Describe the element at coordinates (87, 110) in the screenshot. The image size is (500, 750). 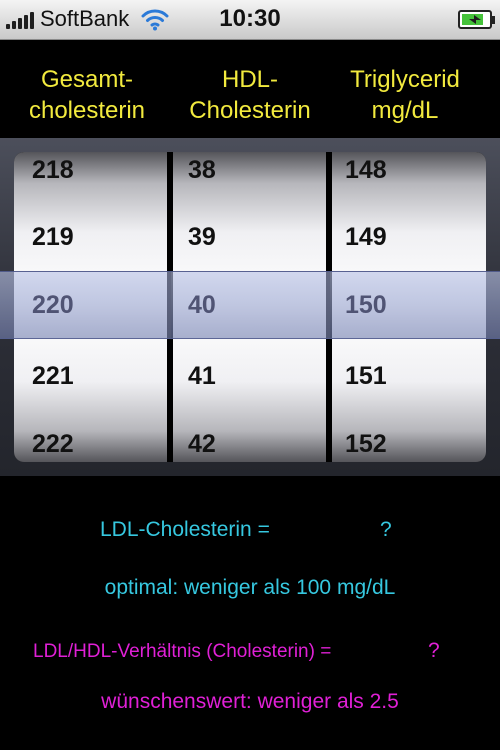
I see `header-line: cholesterin` at that location.